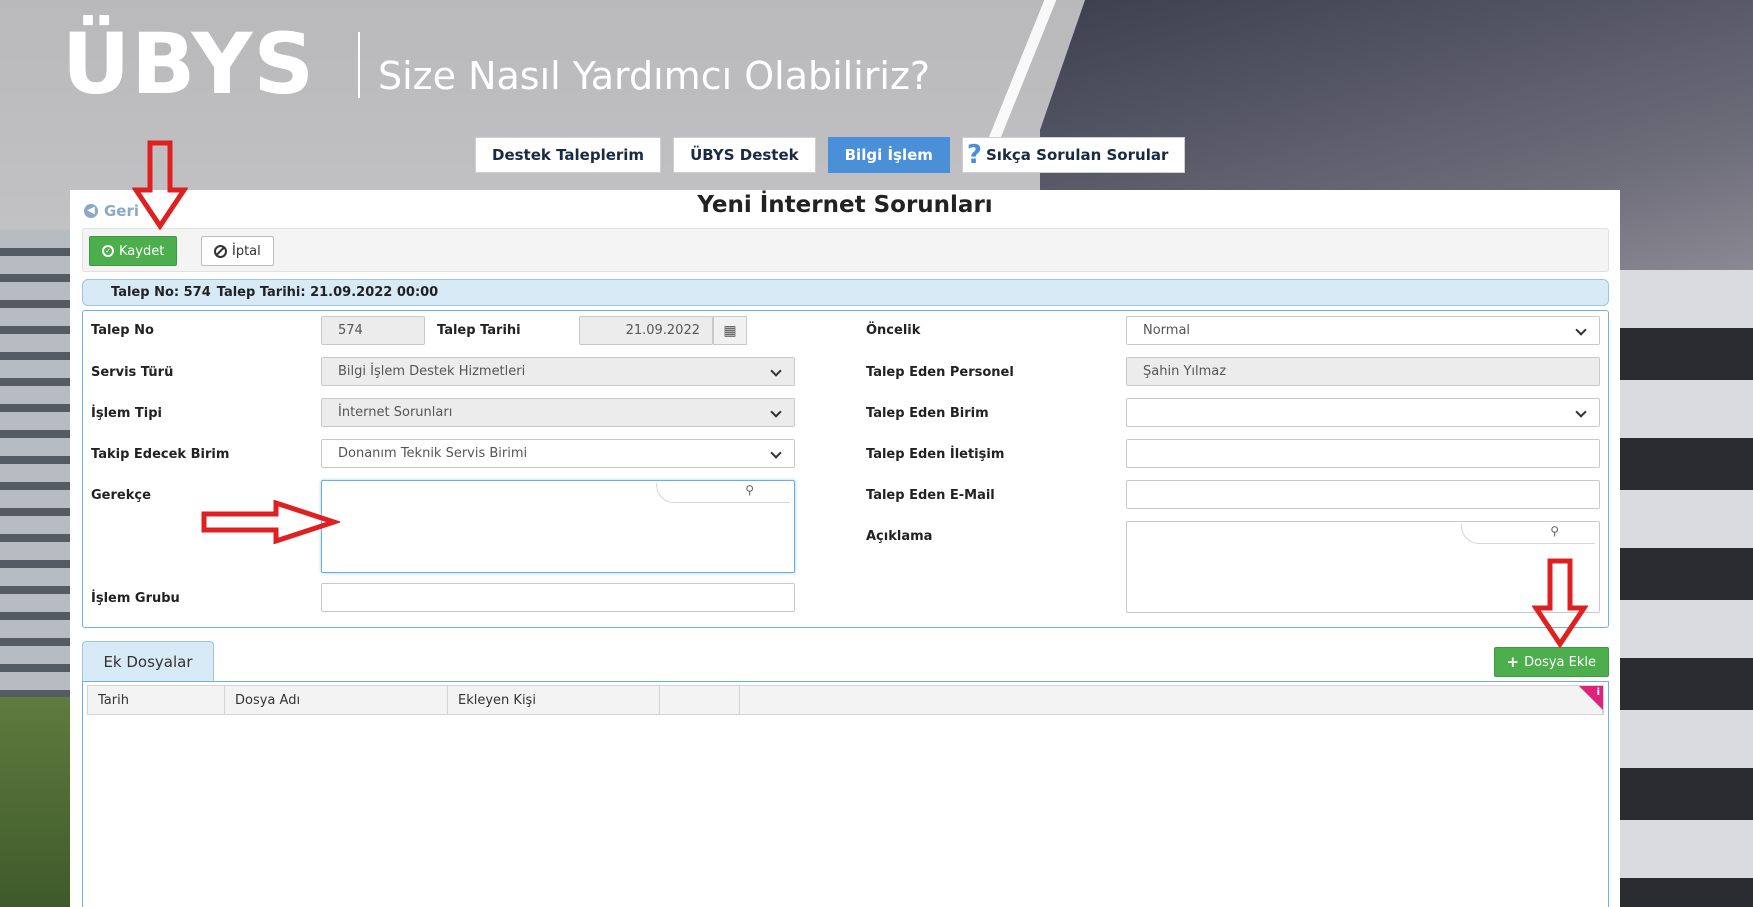 The width and height of the screenshot is (1753, 907). Describe the element at coordinates (359, 65) in the screenshot. I see `brand-separator` at that location.